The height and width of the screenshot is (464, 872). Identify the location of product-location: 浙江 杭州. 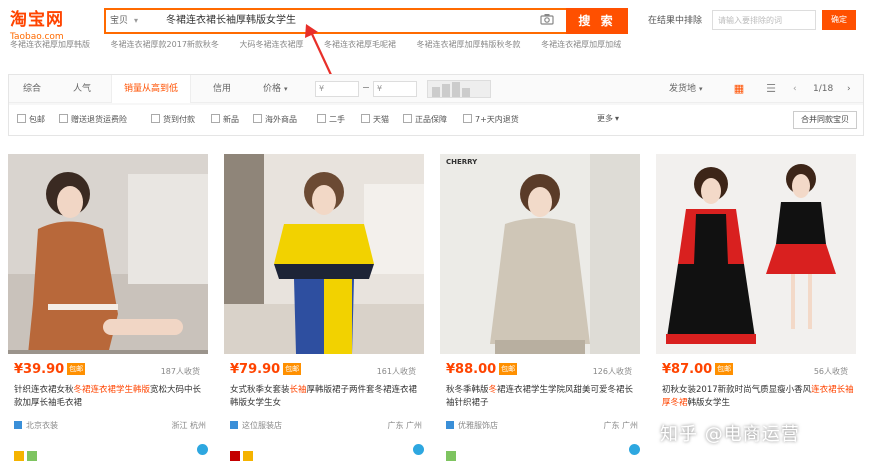
(188, 425).